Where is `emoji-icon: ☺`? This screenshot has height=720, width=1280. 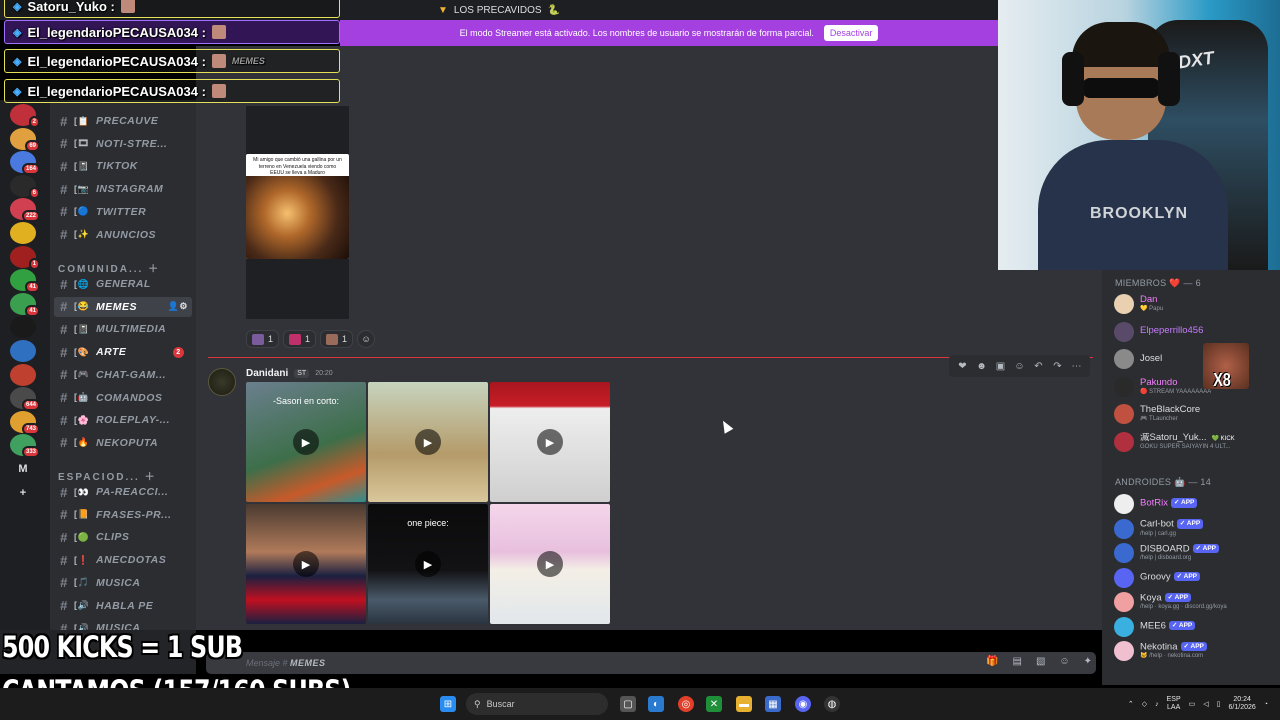
emoji-icon: ☺ is located at coordinates (1064, 661).